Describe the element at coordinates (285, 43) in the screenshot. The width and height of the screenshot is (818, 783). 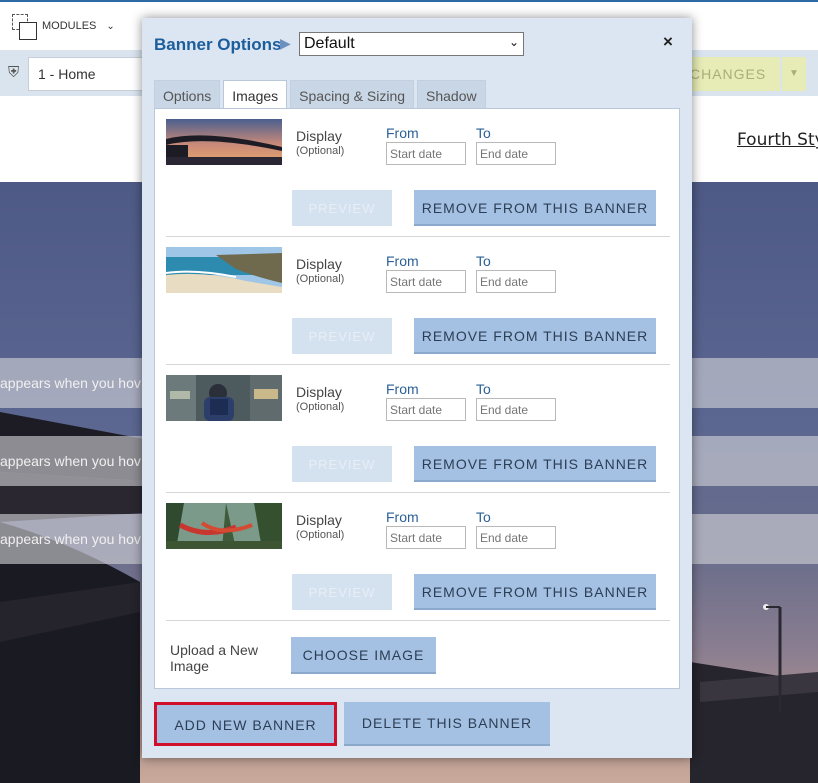
I see `triangle-right-icon: ▶` at that location.